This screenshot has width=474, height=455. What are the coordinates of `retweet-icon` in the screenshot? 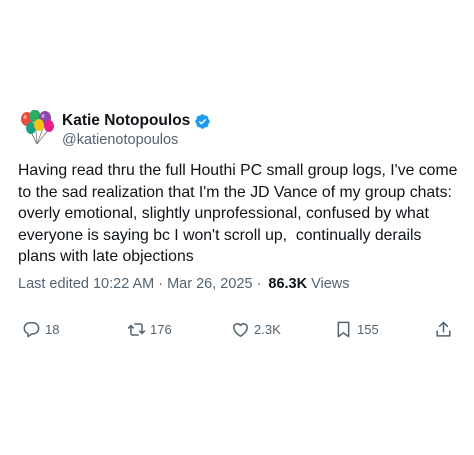 It's located at (136, 329).